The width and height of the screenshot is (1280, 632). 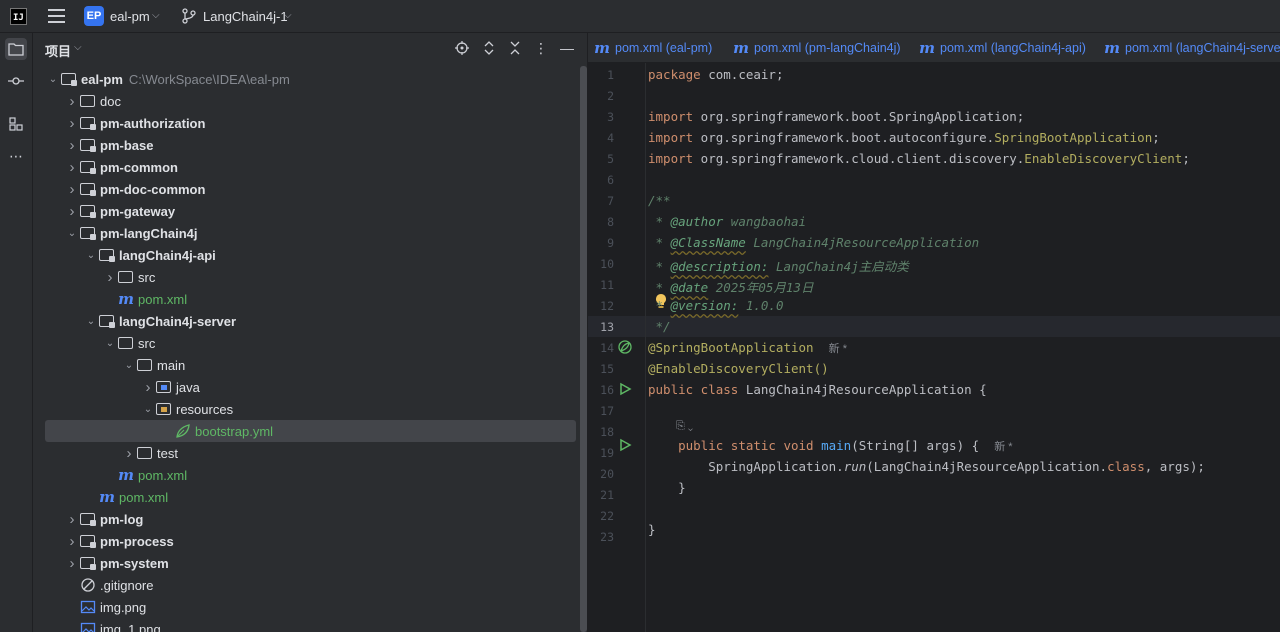 I want to click on line-number: 2, so click(x=610, y=96).